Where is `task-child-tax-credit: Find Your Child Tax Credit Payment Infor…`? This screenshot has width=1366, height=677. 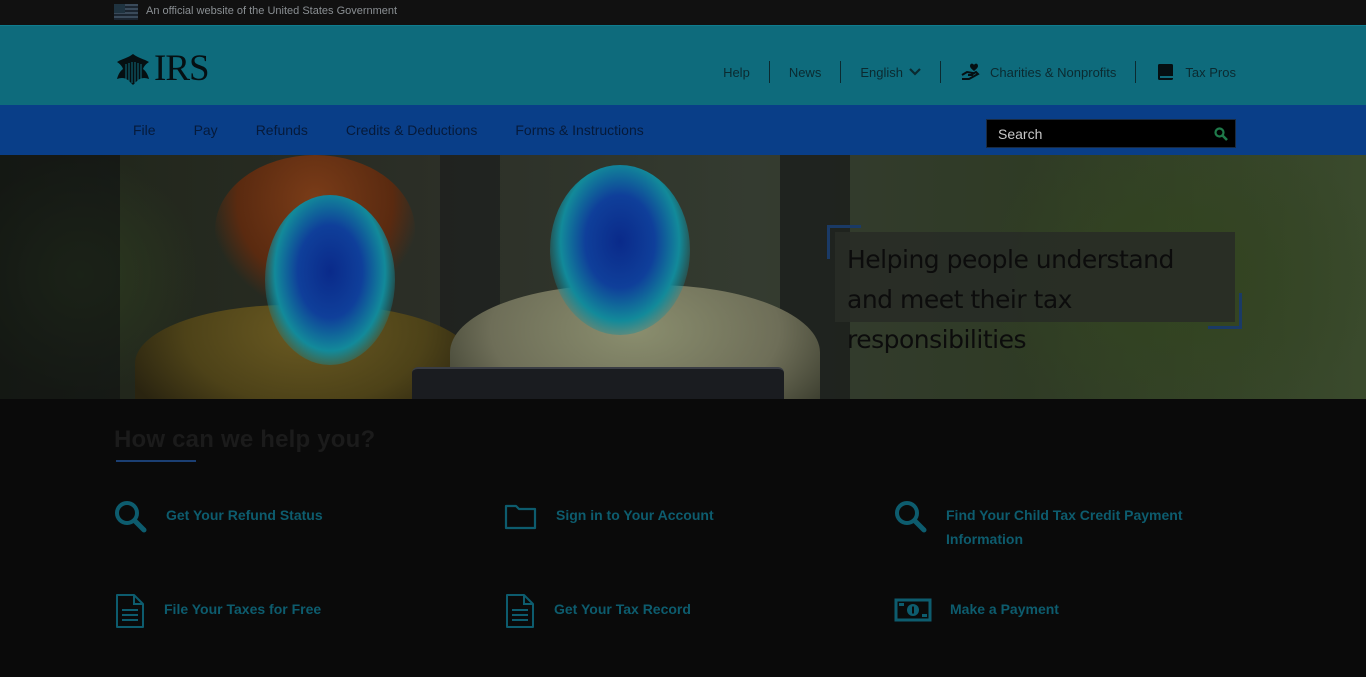
task-child-tax-credit: Find Your Child Tax Credit Payment Infor… is located at coordinates (1059, 525).